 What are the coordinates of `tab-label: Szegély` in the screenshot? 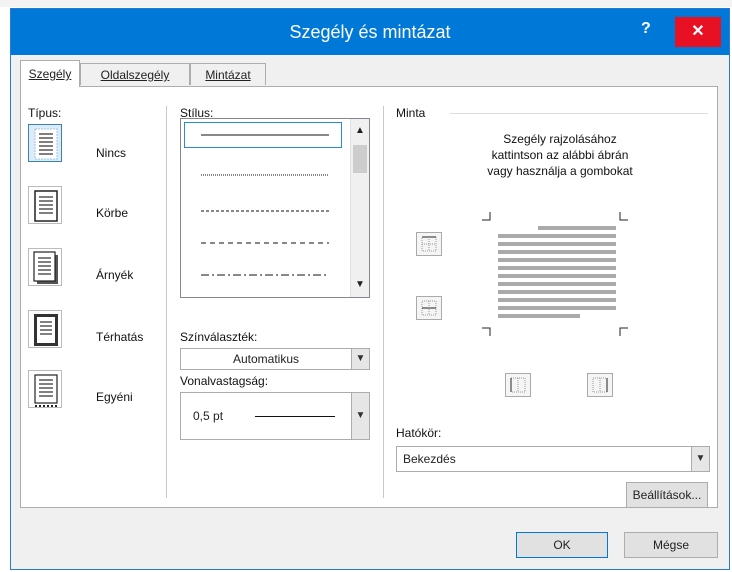 It's located at (50, 74).